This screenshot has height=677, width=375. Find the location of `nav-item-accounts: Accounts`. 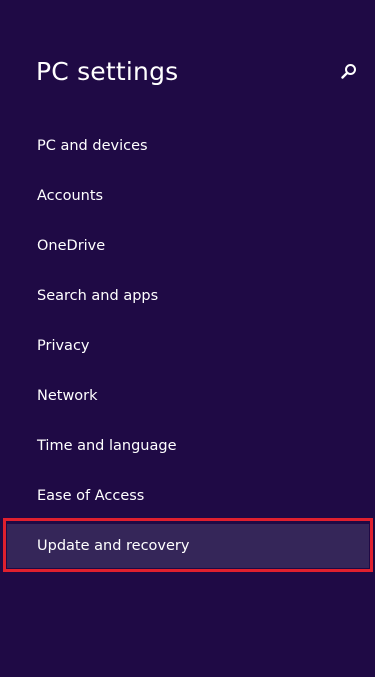

nav-item-accounts: Accounts is located at coordinates (187, 196).